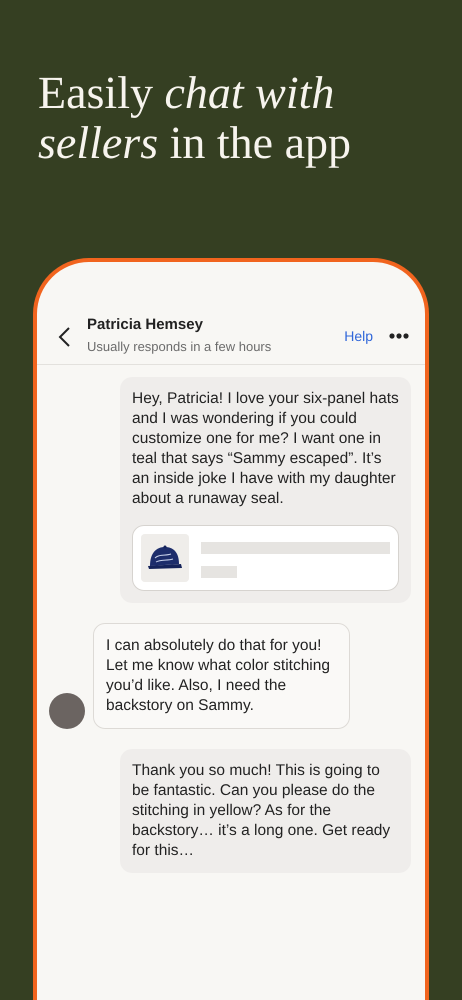 Image resolution: width=462 pixels, height=1000 pixels. Describe the element at coordinates (265, 558) in the screenshot. I see `listing-card` at that location.